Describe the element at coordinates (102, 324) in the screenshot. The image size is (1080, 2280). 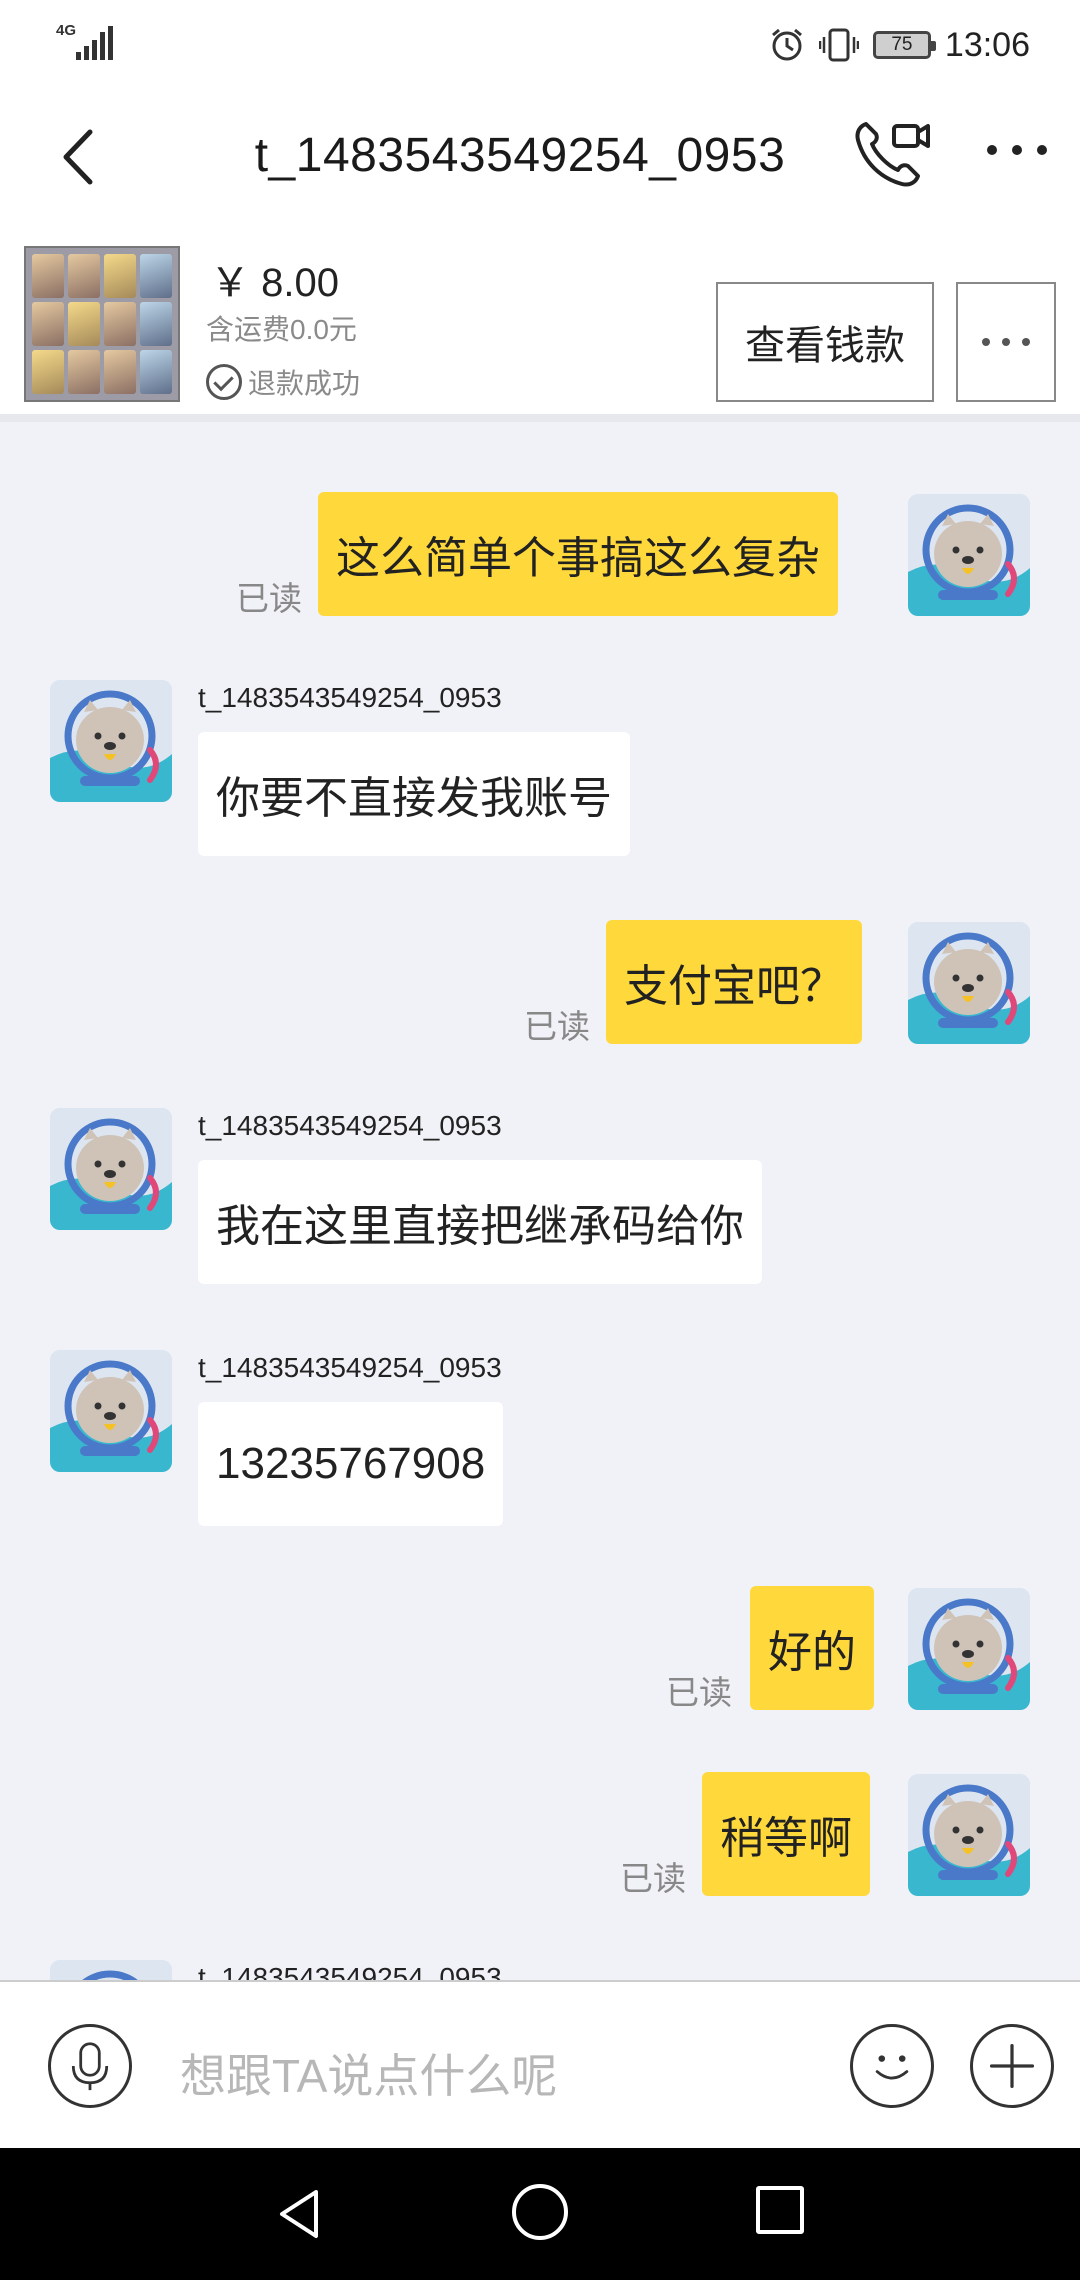
I see `product-thumbnail` at that location.